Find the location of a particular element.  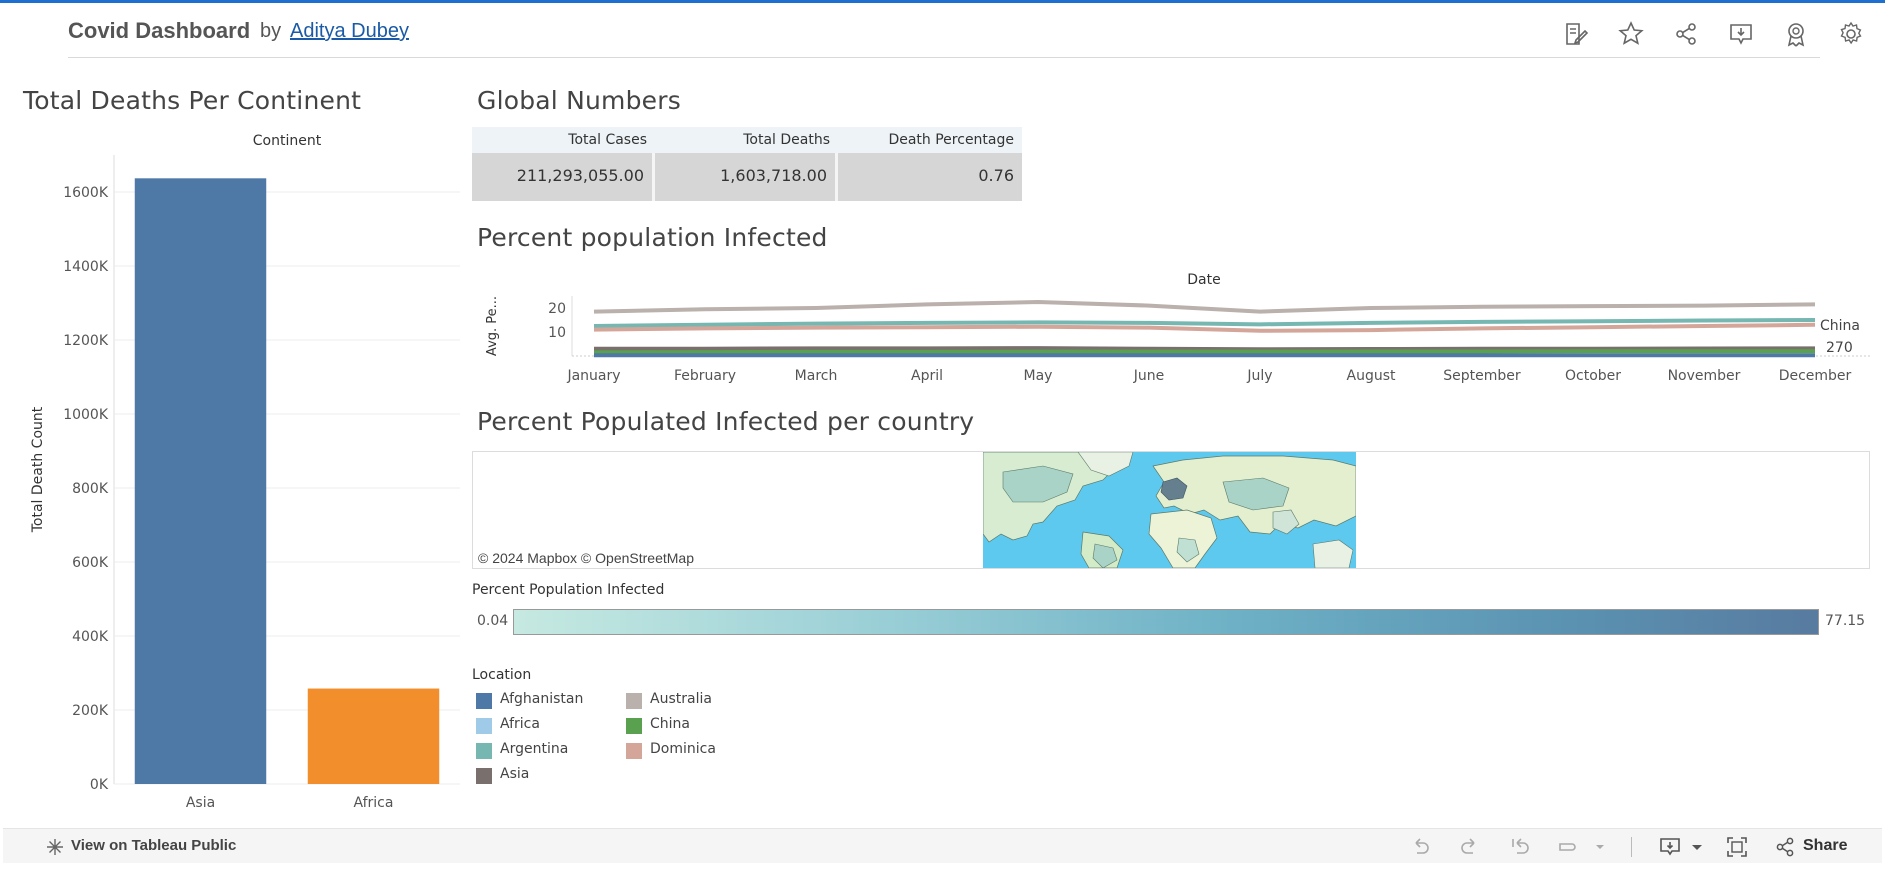

x-tick-label: February is located at coordinates (705, 376).